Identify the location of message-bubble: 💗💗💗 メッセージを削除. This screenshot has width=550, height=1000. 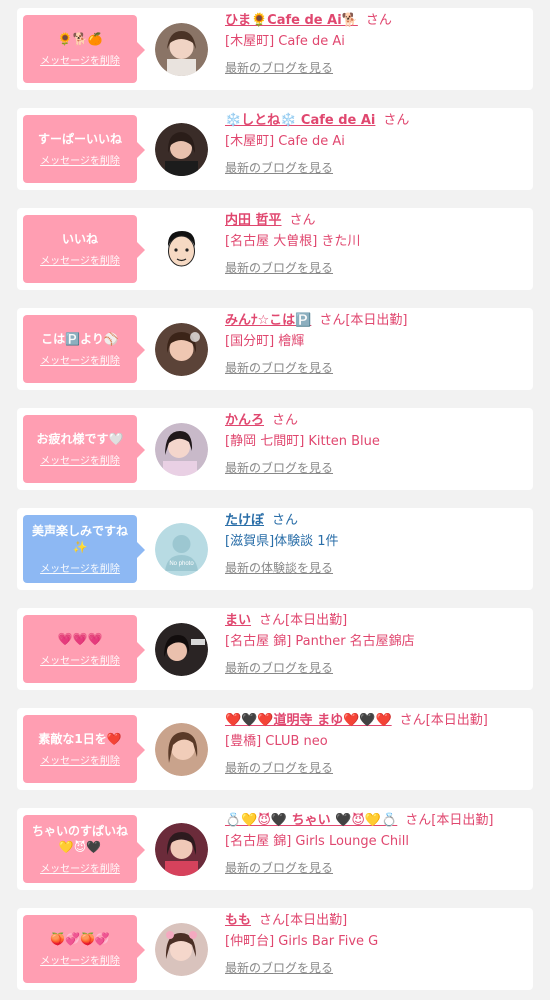
(84, 649).